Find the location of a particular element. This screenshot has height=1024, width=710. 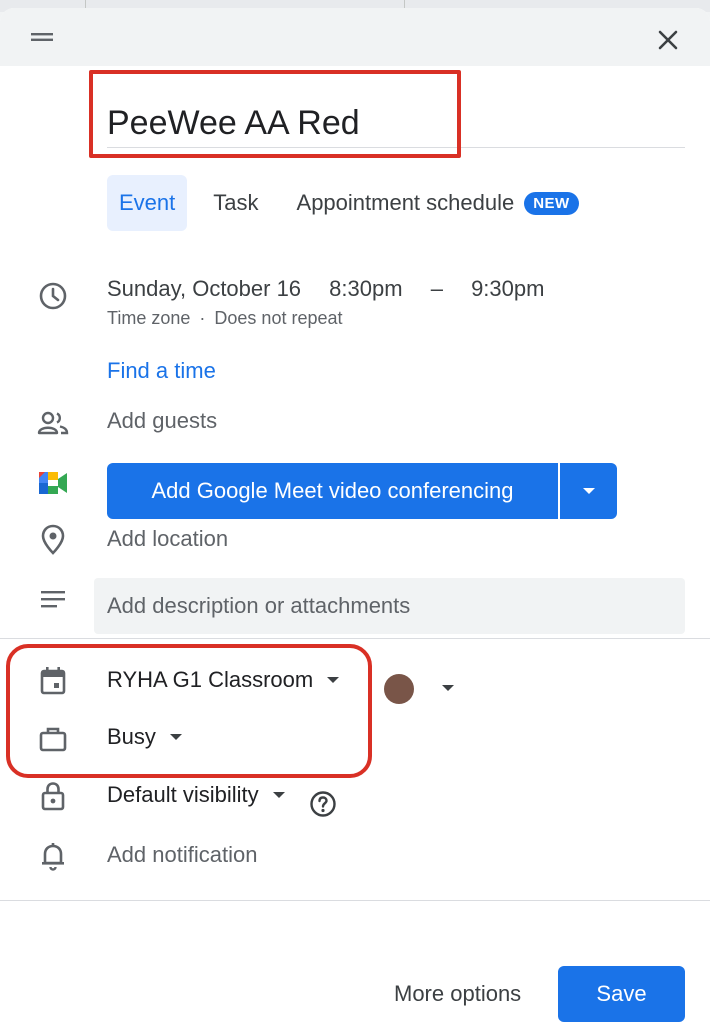

guests-icon-cell is located at coordinates (53, 423).